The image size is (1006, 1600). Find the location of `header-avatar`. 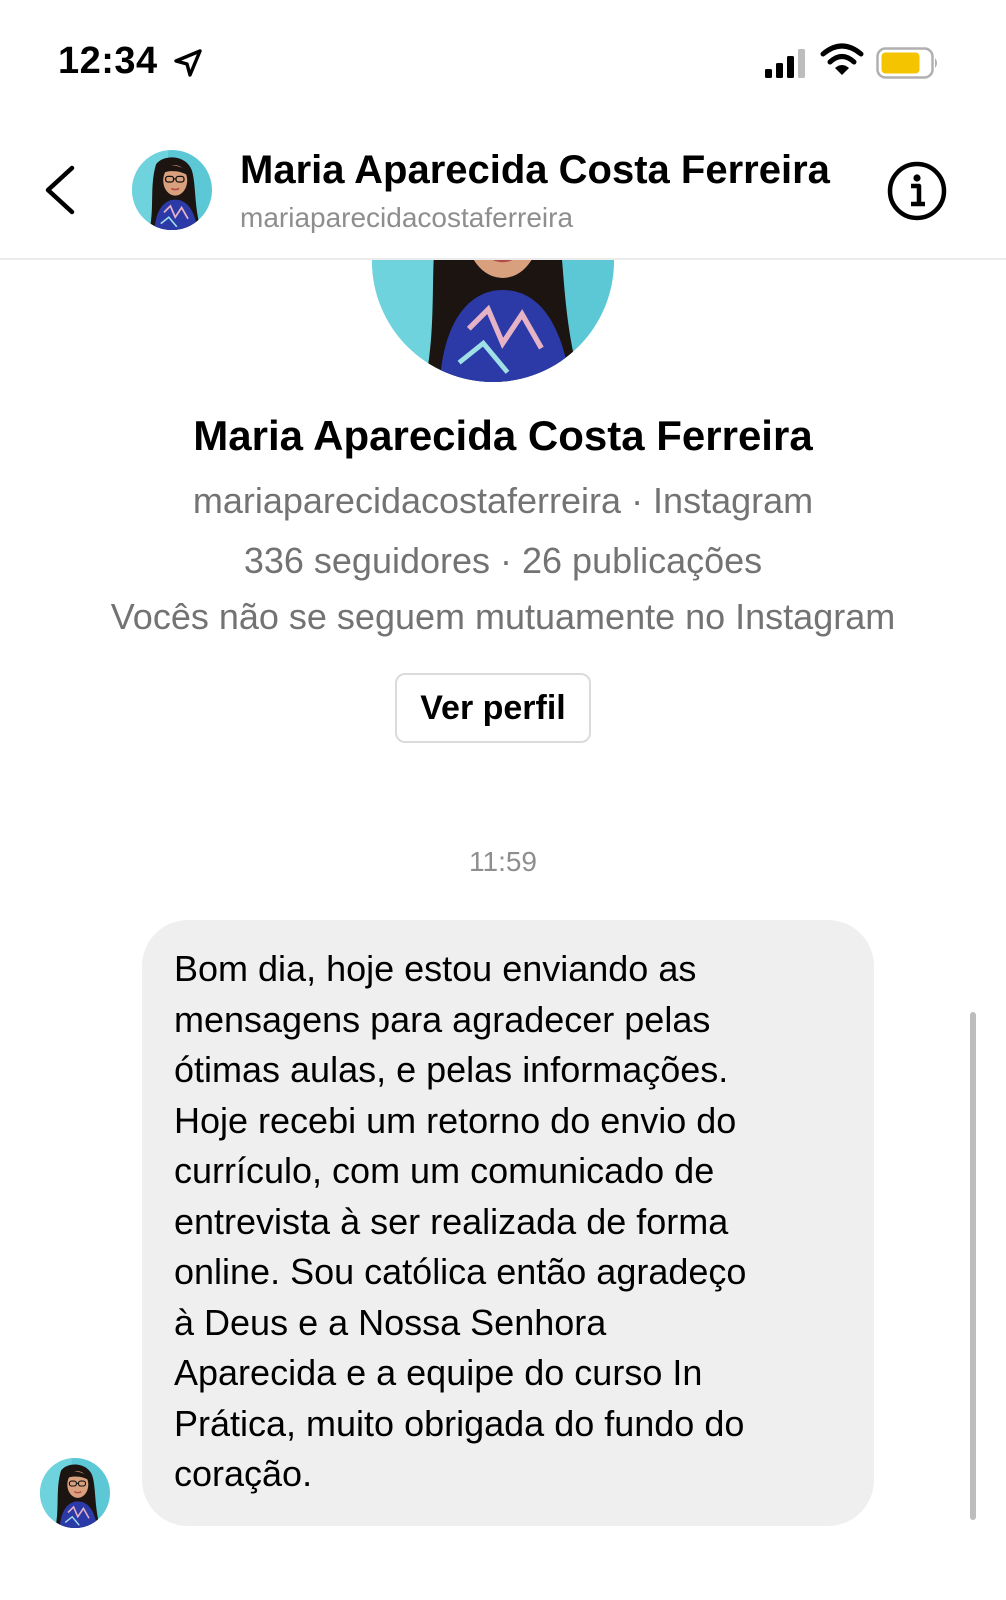

header-avatar is located at coordinates (172, 190).